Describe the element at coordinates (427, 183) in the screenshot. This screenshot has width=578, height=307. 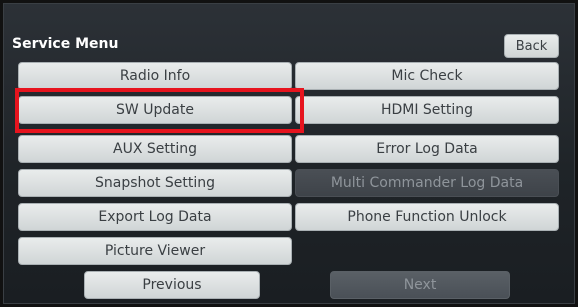
I see `multi-commander-log-data-button: Multi Commander Log Data` at that location.